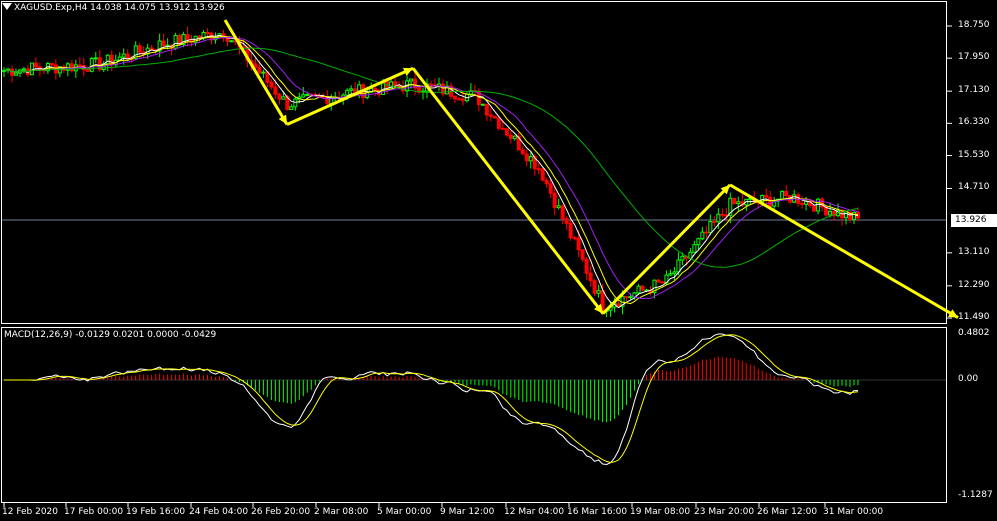 The height and width of the screenshot is (521, 997). Describe the element at coordinates (281, 512) in the screenshot. I see `time-tick-label: 26 Feb 20:00` at that location.